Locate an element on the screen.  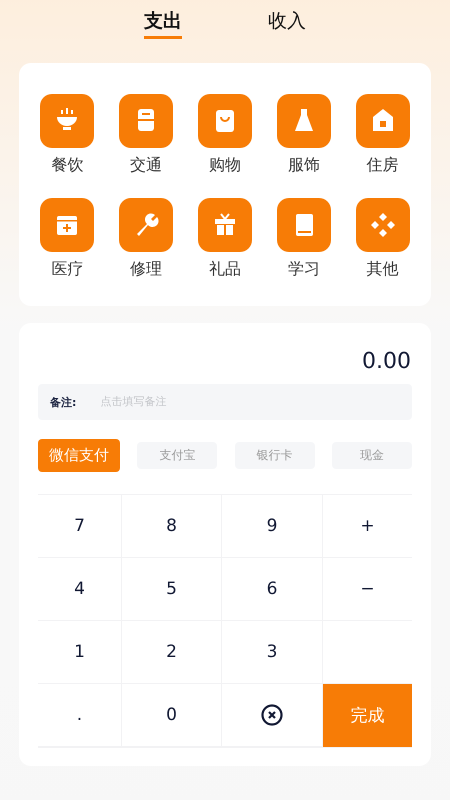
dress-icon is located at coordinates (303, 121).